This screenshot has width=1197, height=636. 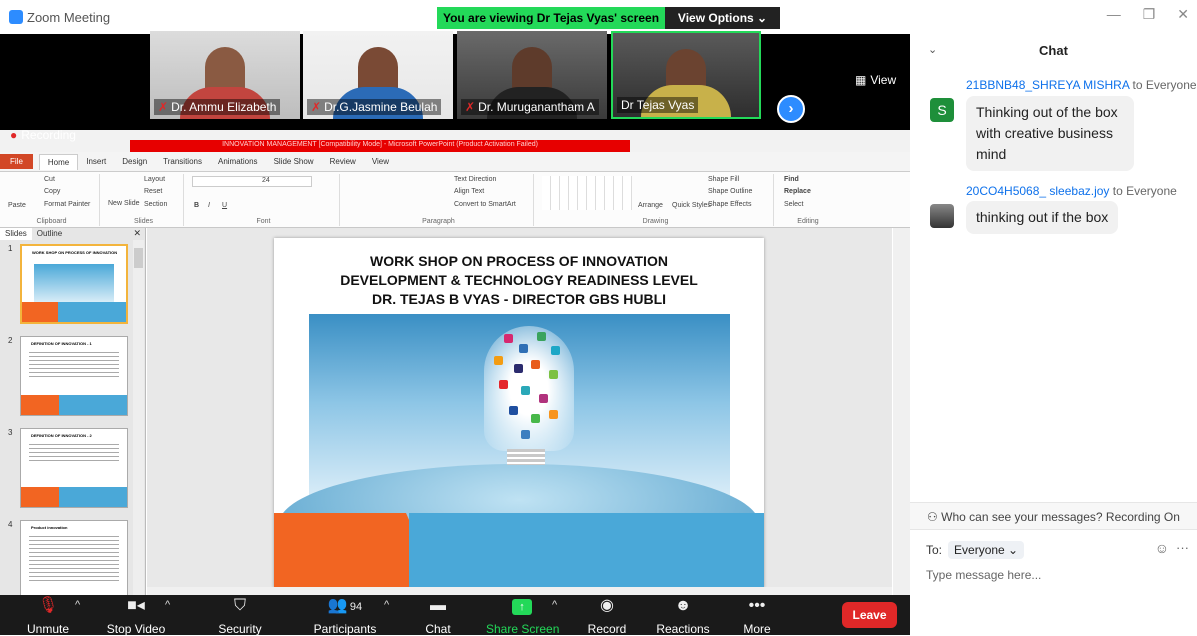 What do you see at coordinates (52, 191) in the screenshot?
I see `copy-button: Copy` at bounding box center [52, 191].